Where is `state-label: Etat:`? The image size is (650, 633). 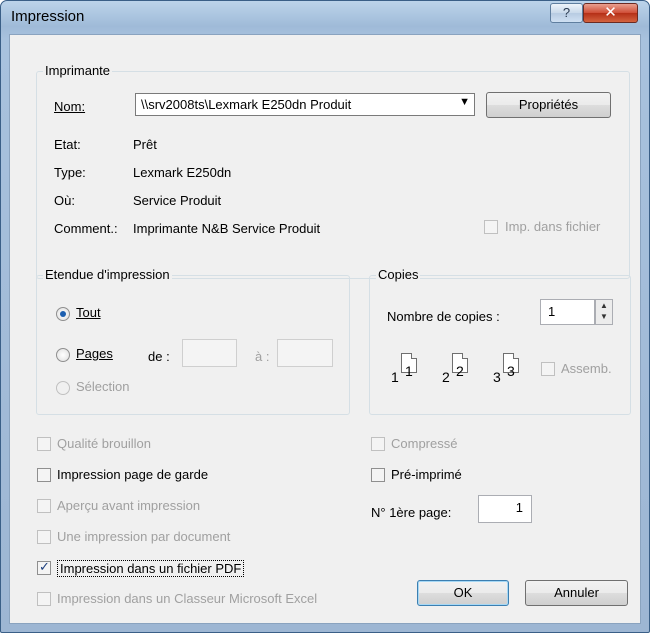 state-label: Etat: is located at coordinates (67, 144).